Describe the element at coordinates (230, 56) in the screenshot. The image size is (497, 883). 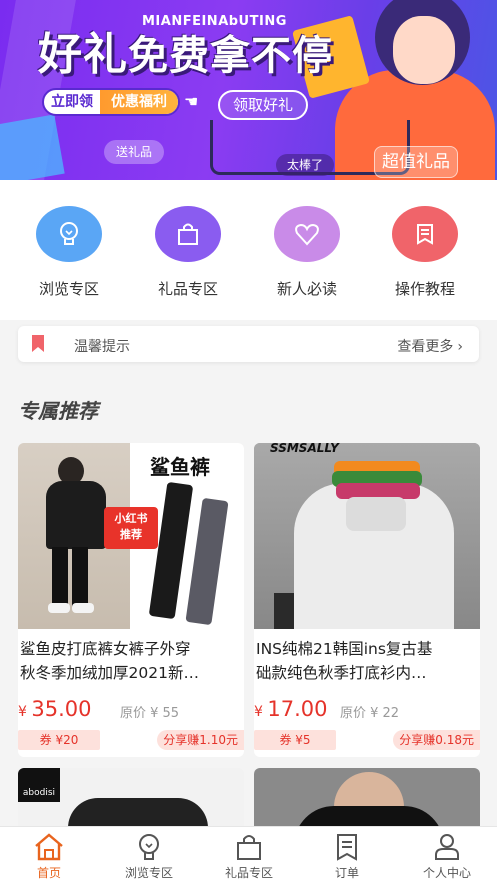
I see `banner-title-b: 免费拿不停` at that location.